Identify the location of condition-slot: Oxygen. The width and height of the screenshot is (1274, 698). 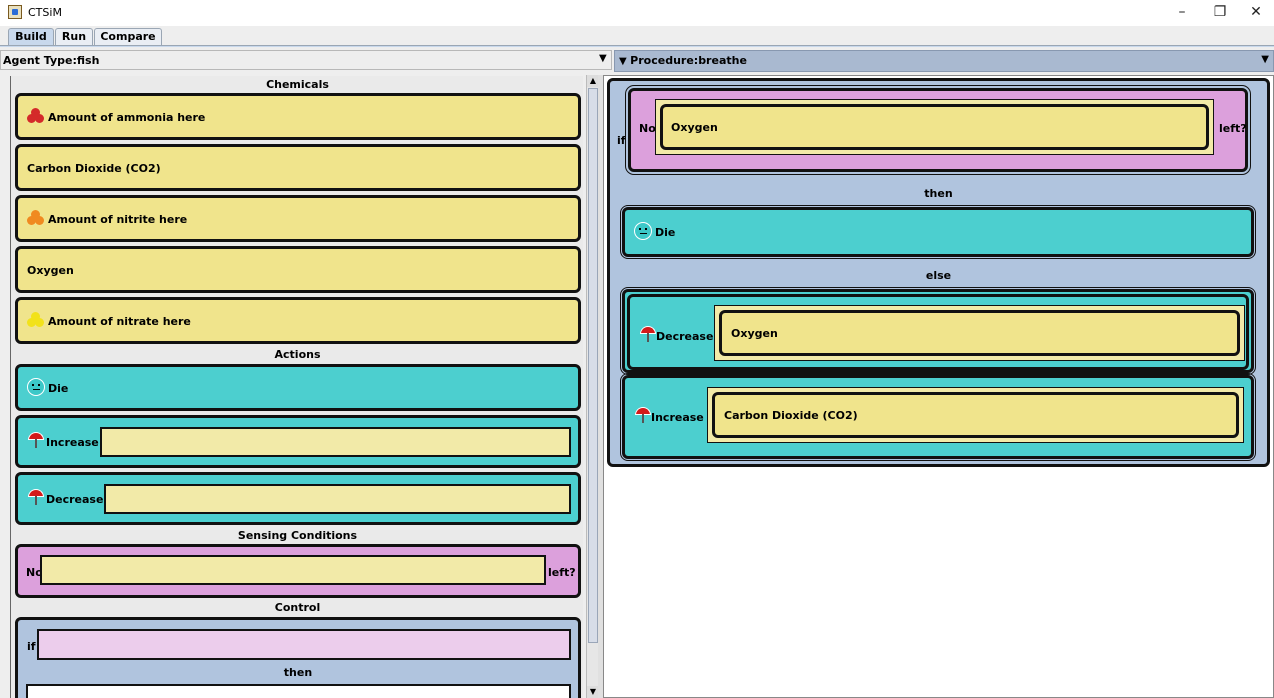
(934, 127).